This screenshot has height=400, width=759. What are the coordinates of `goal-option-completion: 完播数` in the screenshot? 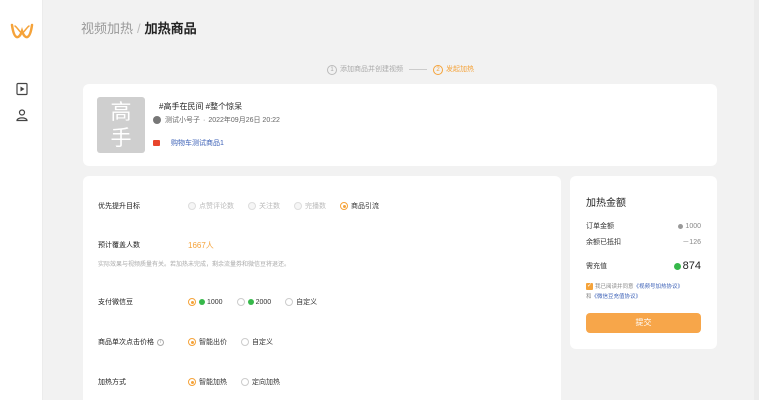 It's located at (310, 206).